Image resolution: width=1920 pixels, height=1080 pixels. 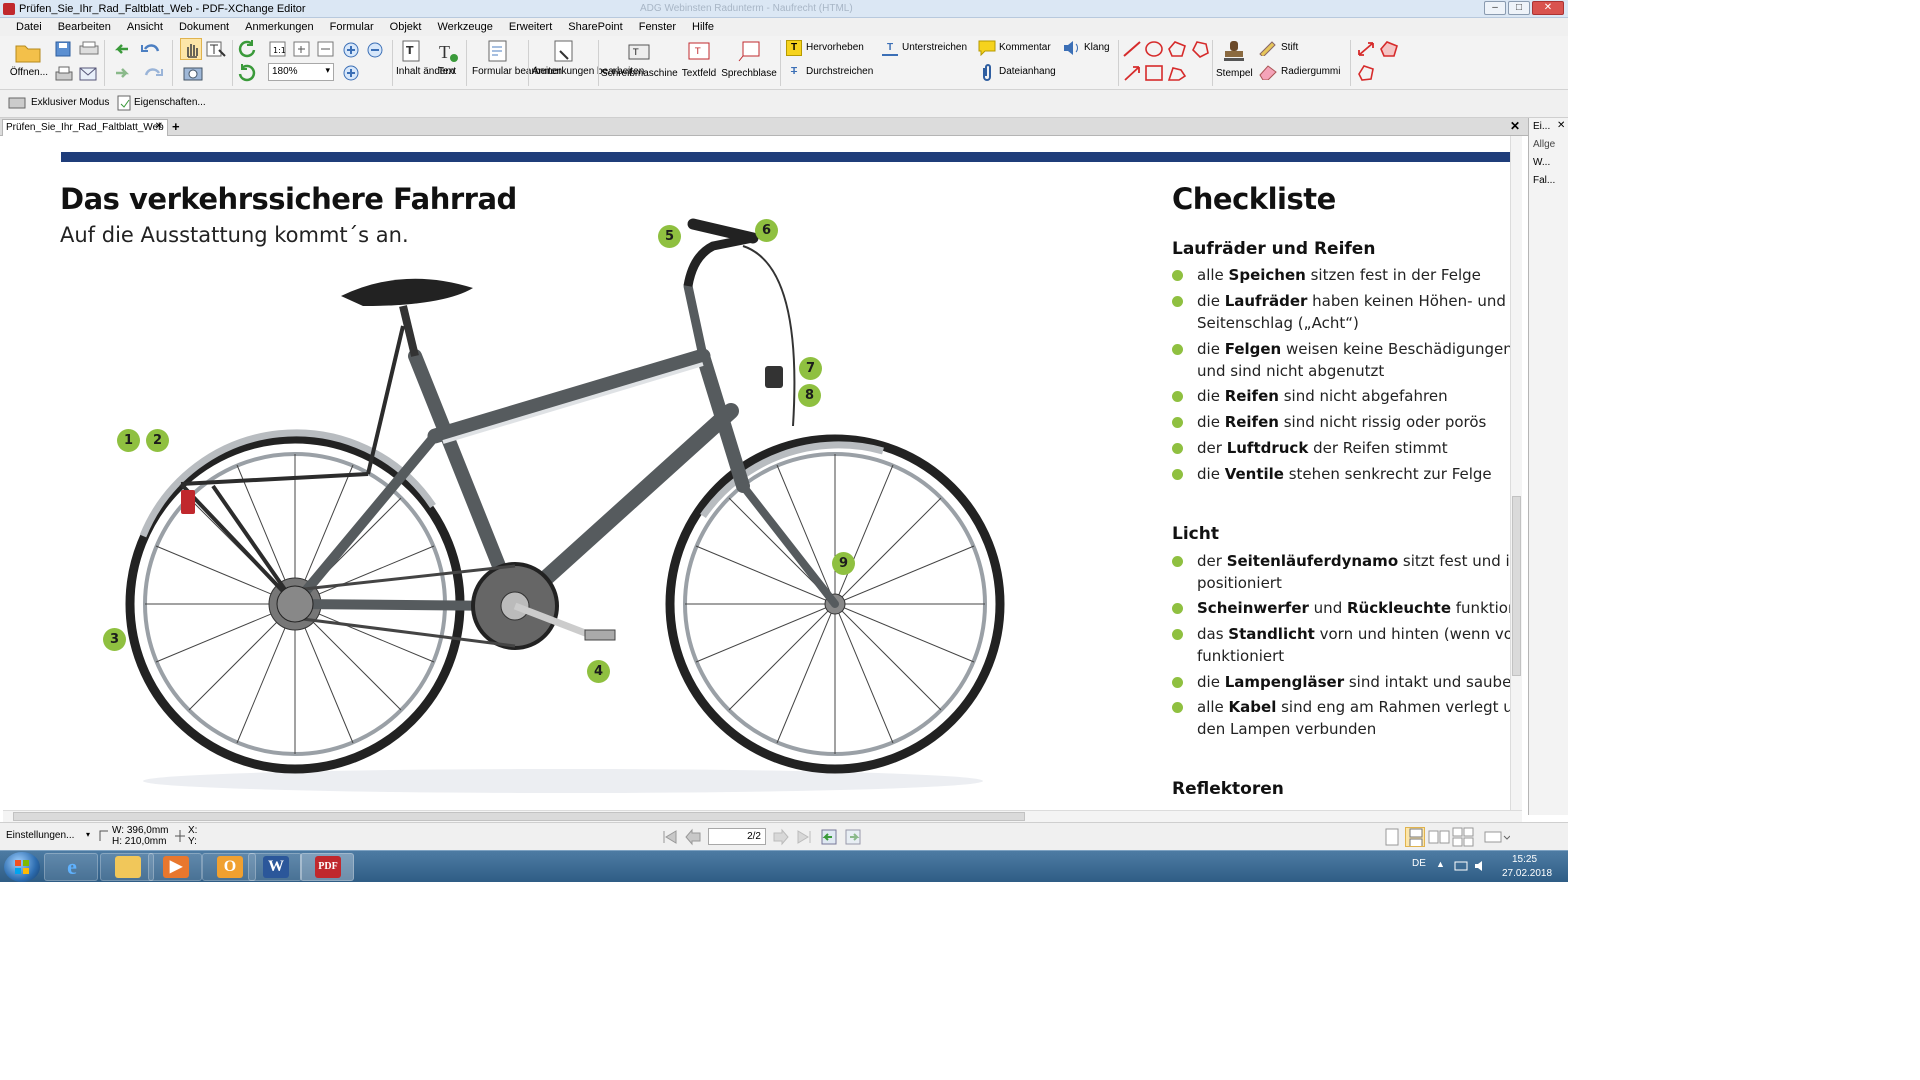 What do you see at coordinates (89, 49) in the screenshot?
I see `scan-icon` at bounding box center [89, 49].